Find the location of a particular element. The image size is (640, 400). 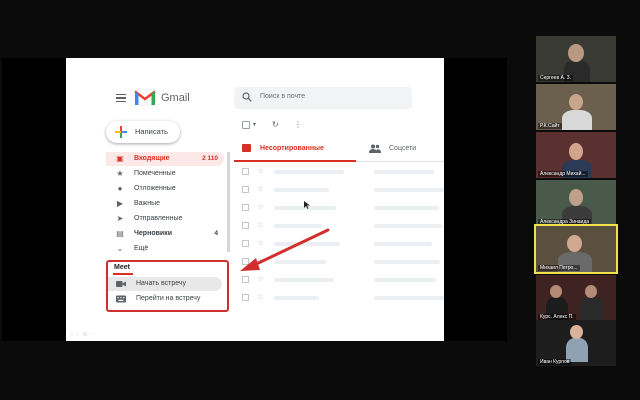

participant-tile: Александра Зинаида is located at coordinates (576, 203).